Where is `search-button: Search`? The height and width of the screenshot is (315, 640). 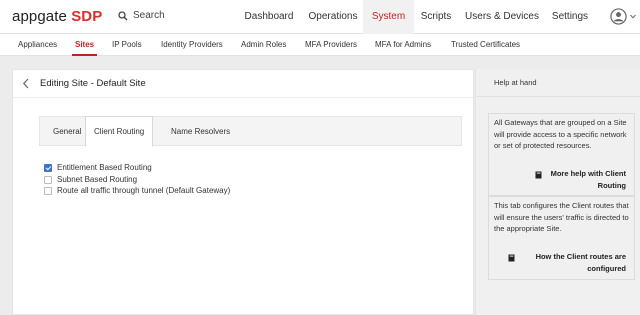
search-button: Search is located at coordinates (141, 15).